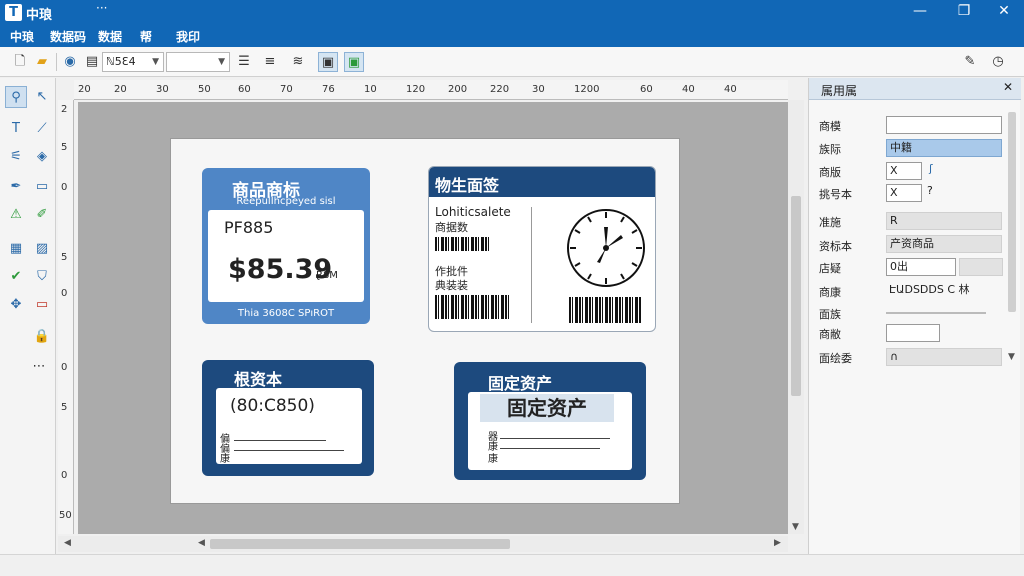 The image size is (1024, 576). Describe the element at coordinates (327, 275) in the screenshot. I see `price-unit: Ɽ8M` at that location.